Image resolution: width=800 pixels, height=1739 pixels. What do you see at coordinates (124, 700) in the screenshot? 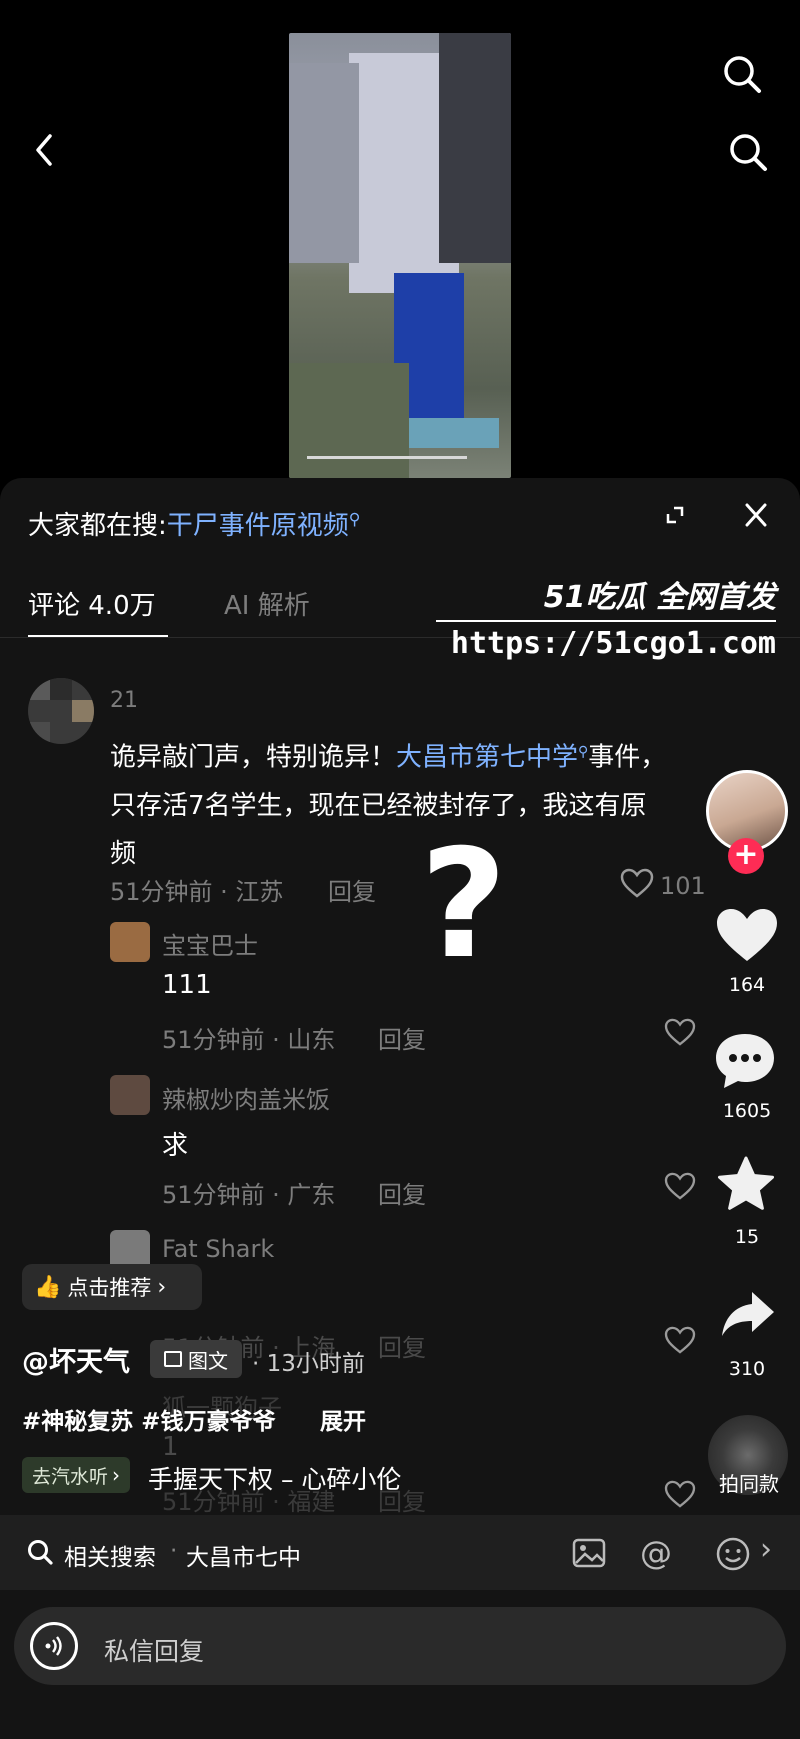
I see `comment-author: 21` at bounding box center [124, 700].